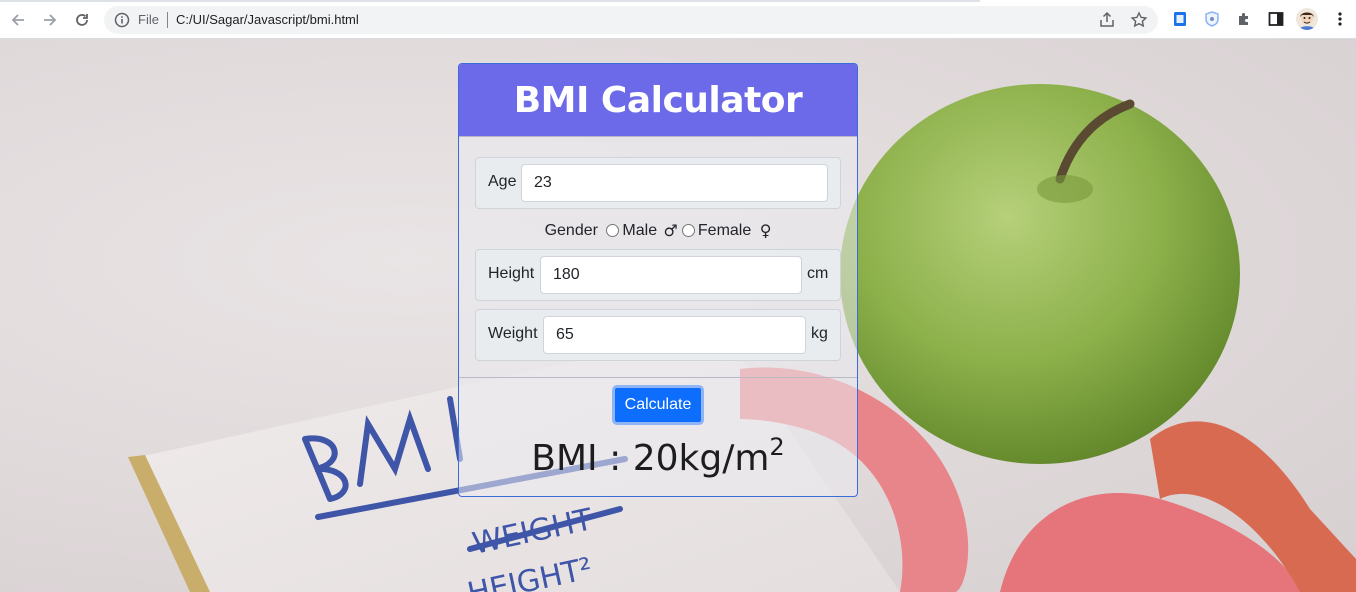 This screenshot has height=592, width=1356. Describe the element at coordinates (511, 273) in the screenshot. I see `height-label: Height` at that location.